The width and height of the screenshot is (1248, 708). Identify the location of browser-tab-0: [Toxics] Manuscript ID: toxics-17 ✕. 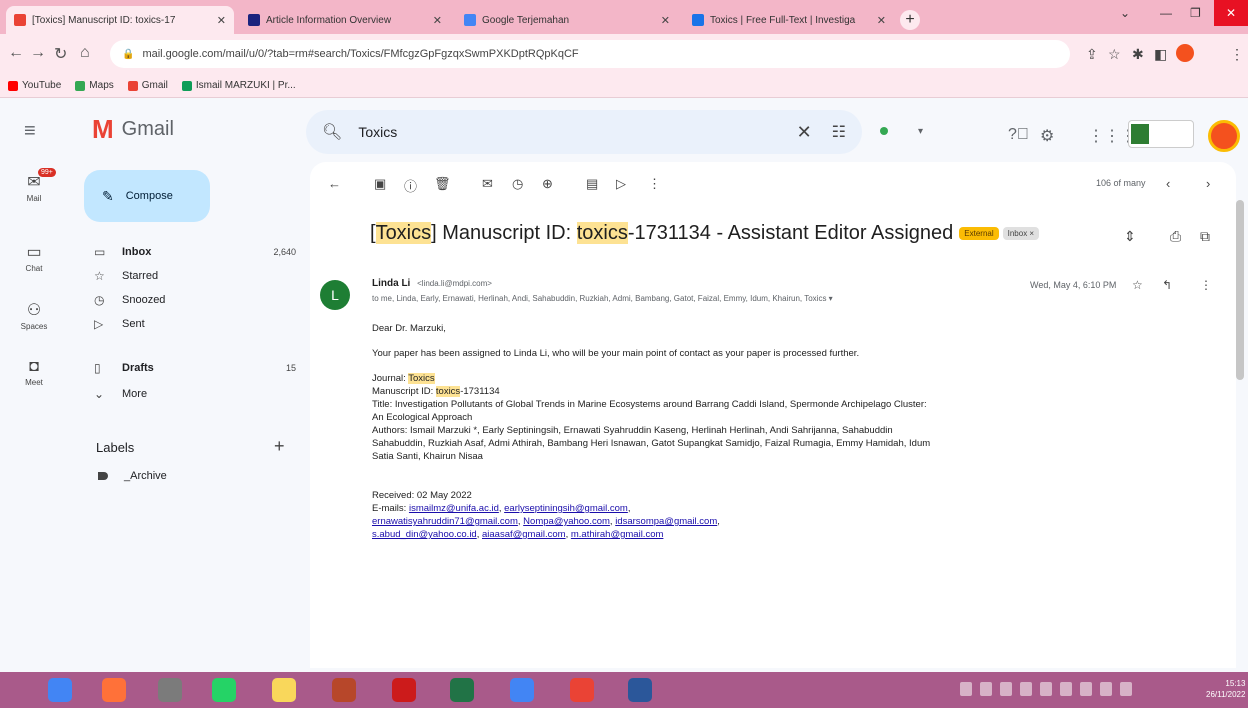
(120, 20).